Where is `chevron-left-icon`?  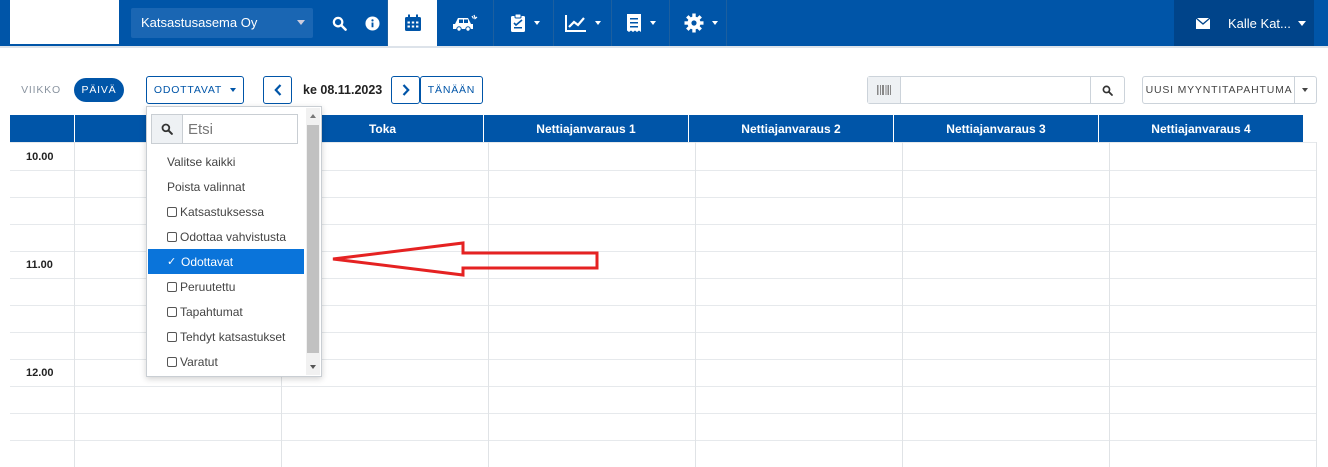 chevron-left-icon is located at coordinates (277, 90).